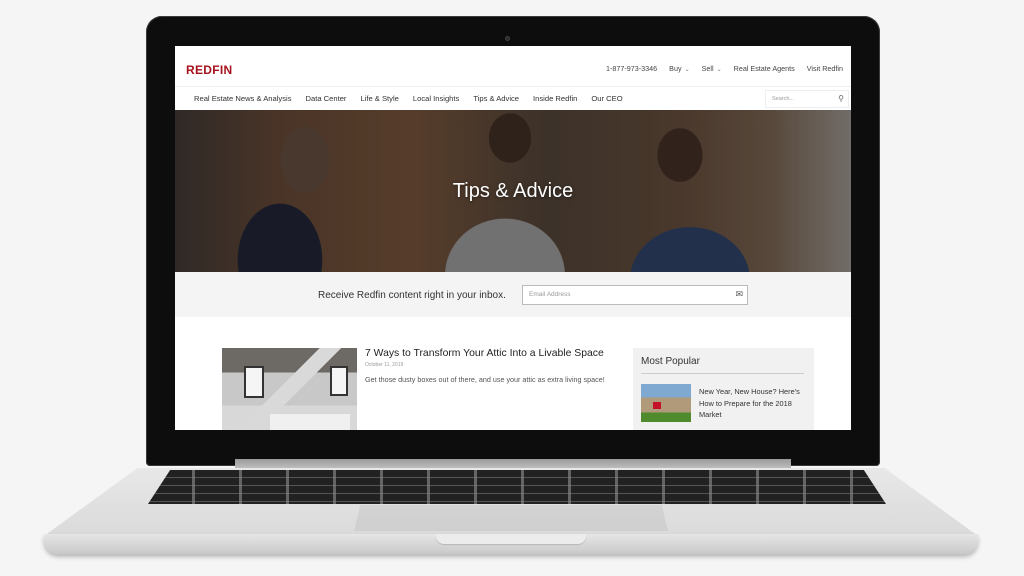 This screenshot has height=576, width=1024. I want to click on nav-life-style: Life & Style, so click(379, 98).